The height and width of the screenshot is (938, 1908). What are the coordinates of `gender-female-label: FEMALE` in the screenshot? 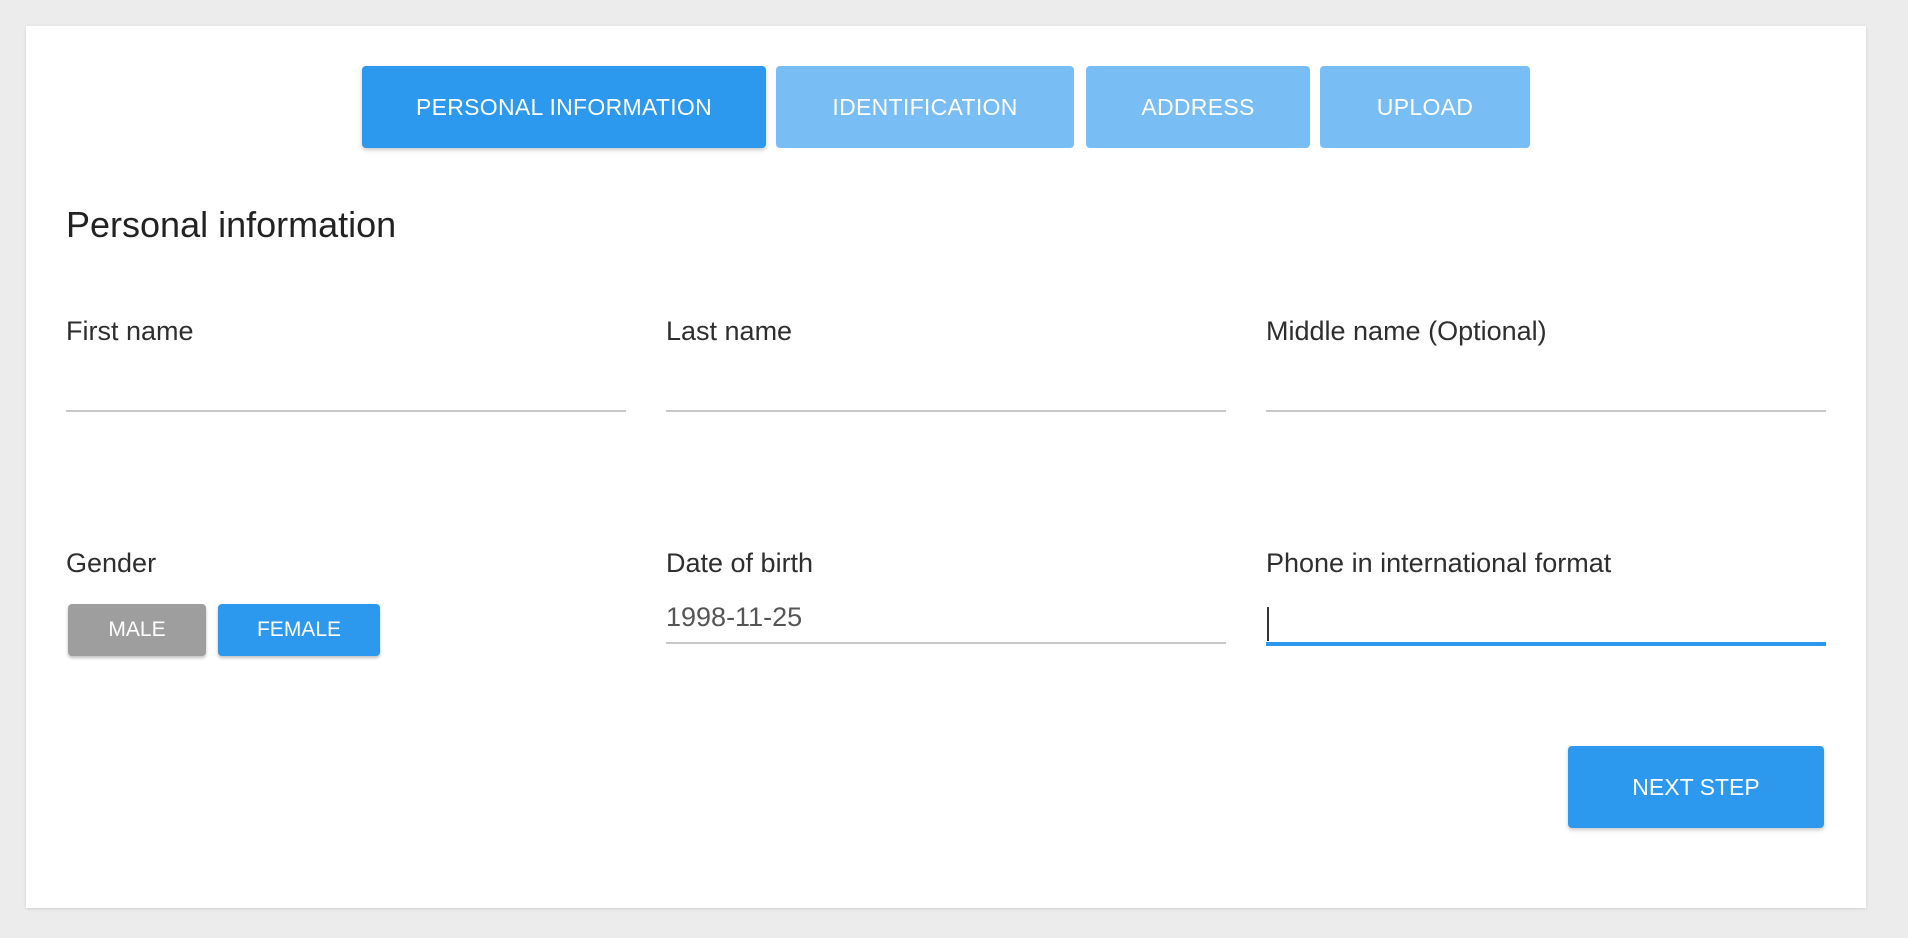 It's located at (299, 629).